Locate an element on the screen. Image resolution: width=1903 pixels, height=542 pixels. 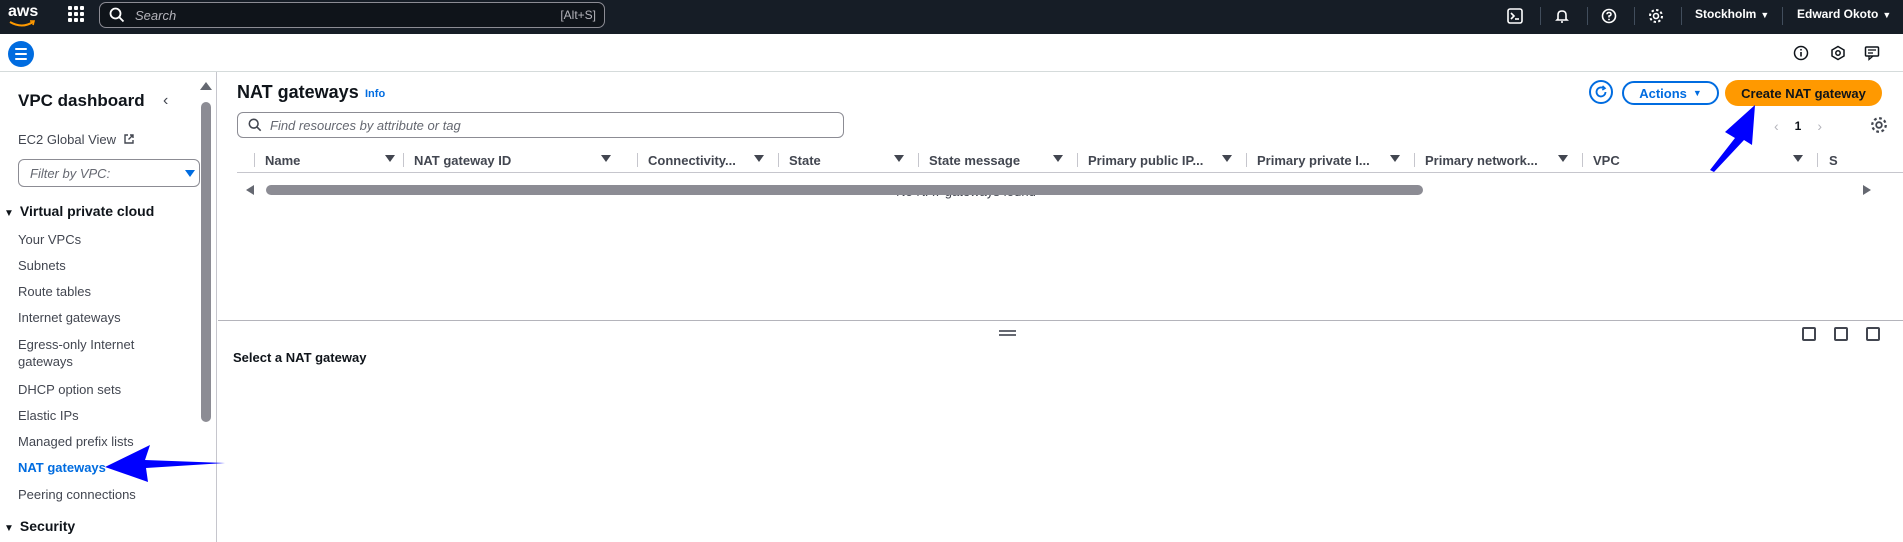
sidebar-item-dhcp-option-sets: DHCP option sets is located at coordinates (69, 389).